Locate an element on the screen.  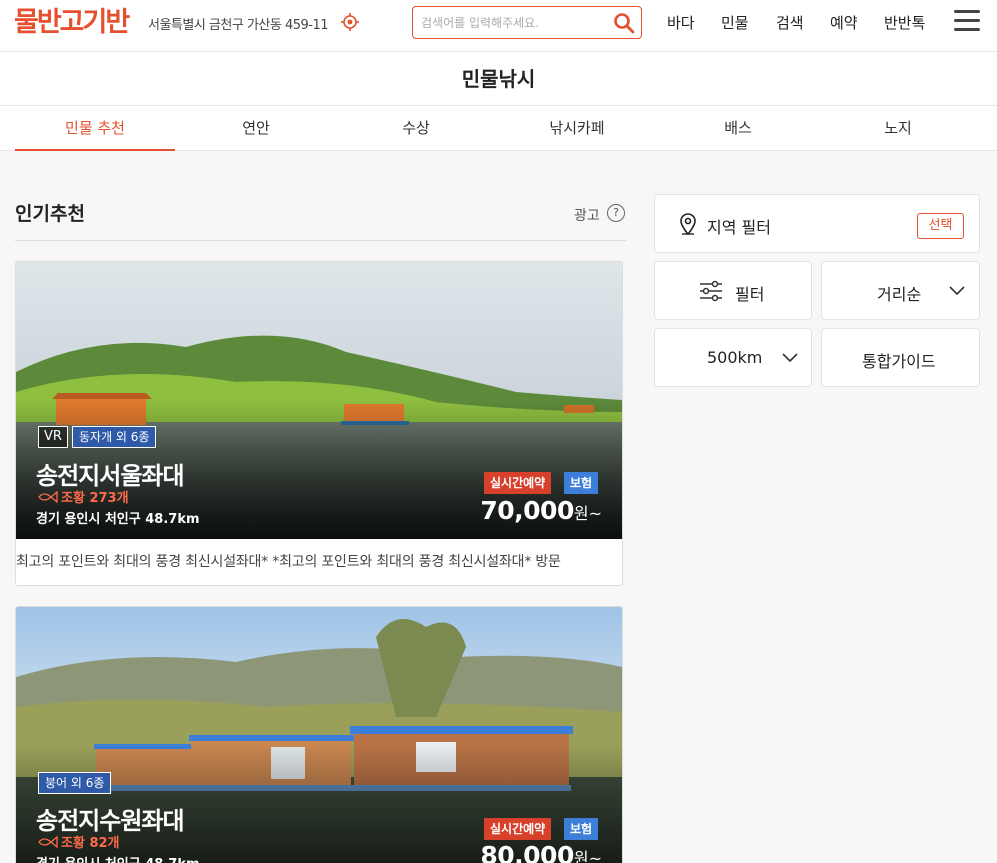
hamburger-menu-icon is located at coordinates (967, 21).